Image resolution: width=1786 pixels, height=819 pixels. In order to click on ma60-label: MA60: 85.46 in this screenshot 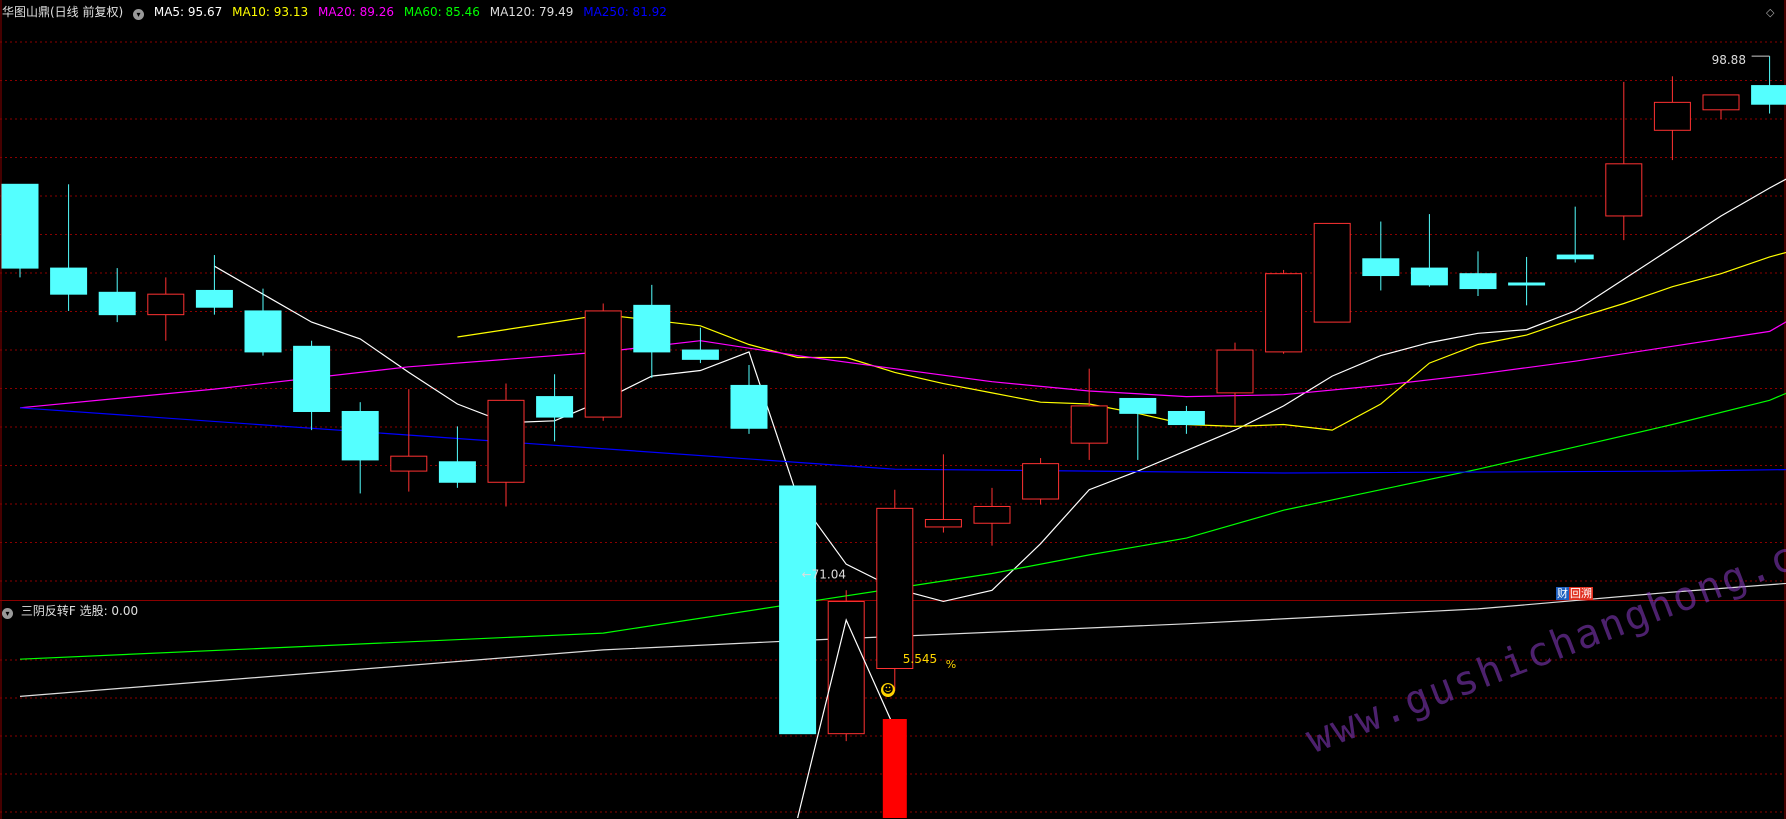, I will do `click(441, 12)`.